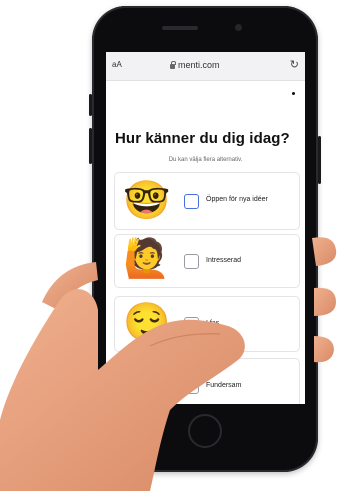  I want to click on poll-option: 😌 I fas, so click(207, 324).